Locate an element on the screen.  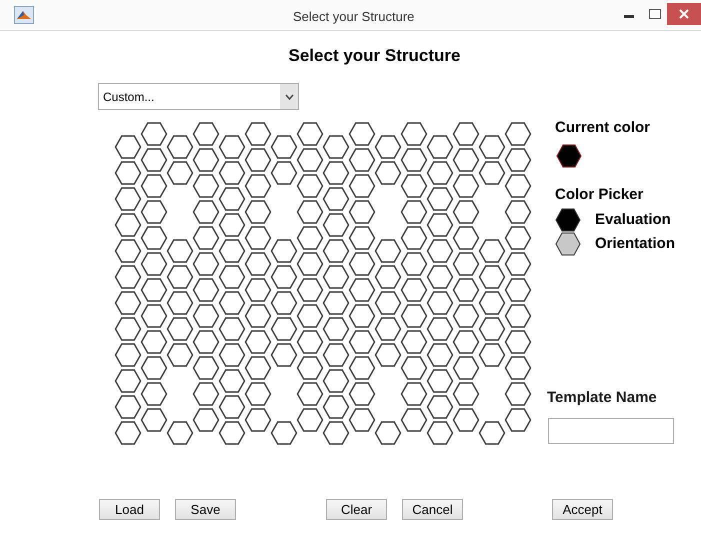
dialog-button: Cancel is located at coordinates (432, 509).